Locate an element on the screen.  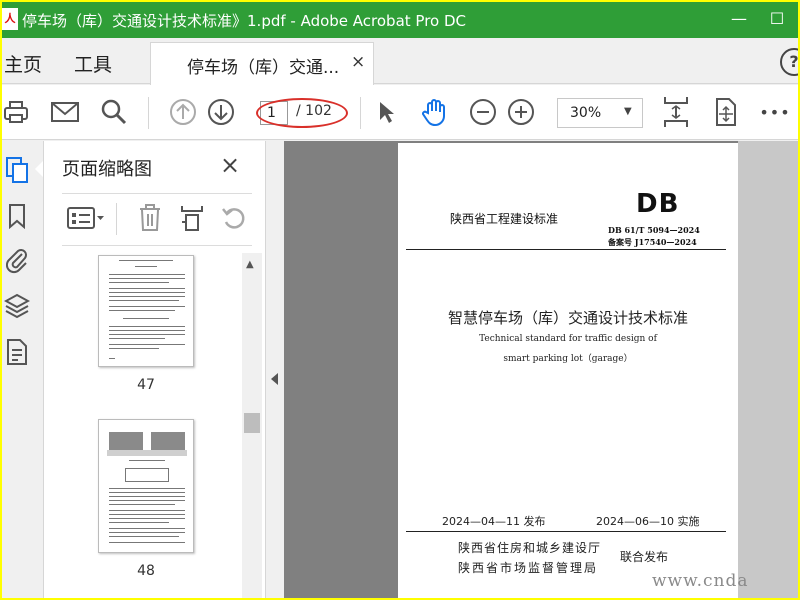
acrobat-app-icon: 人 is located at coordinates (10, 19).